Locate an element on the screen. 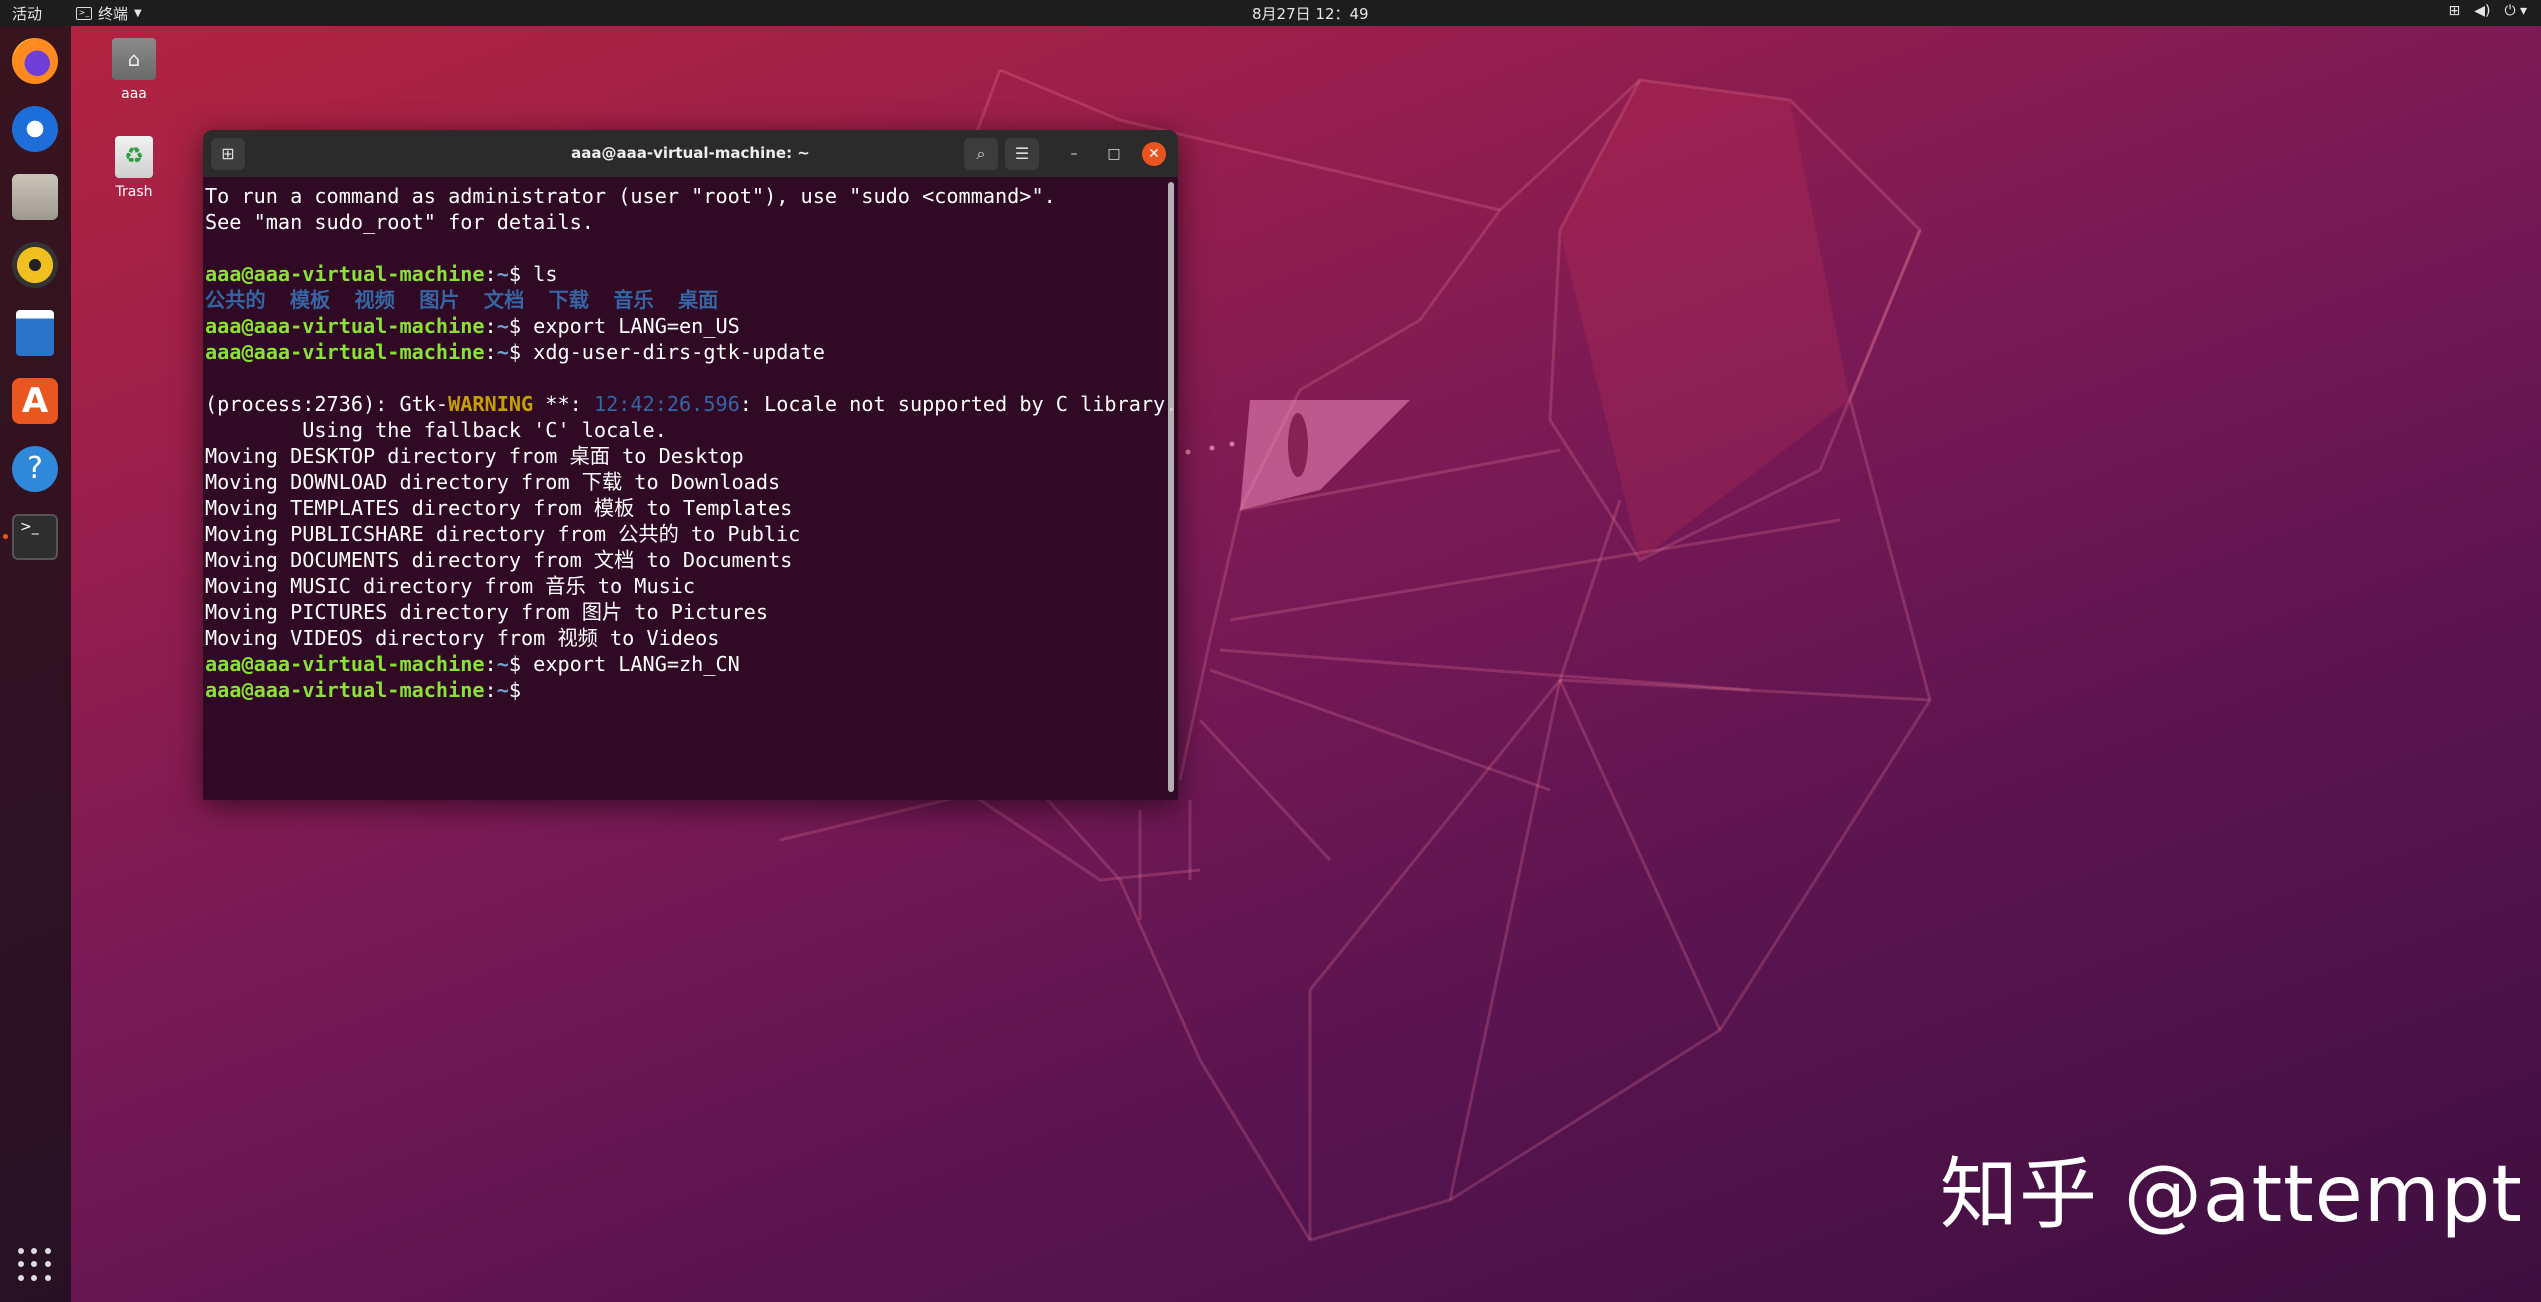  warning-stars: **: is located at coordinates (563, 404).